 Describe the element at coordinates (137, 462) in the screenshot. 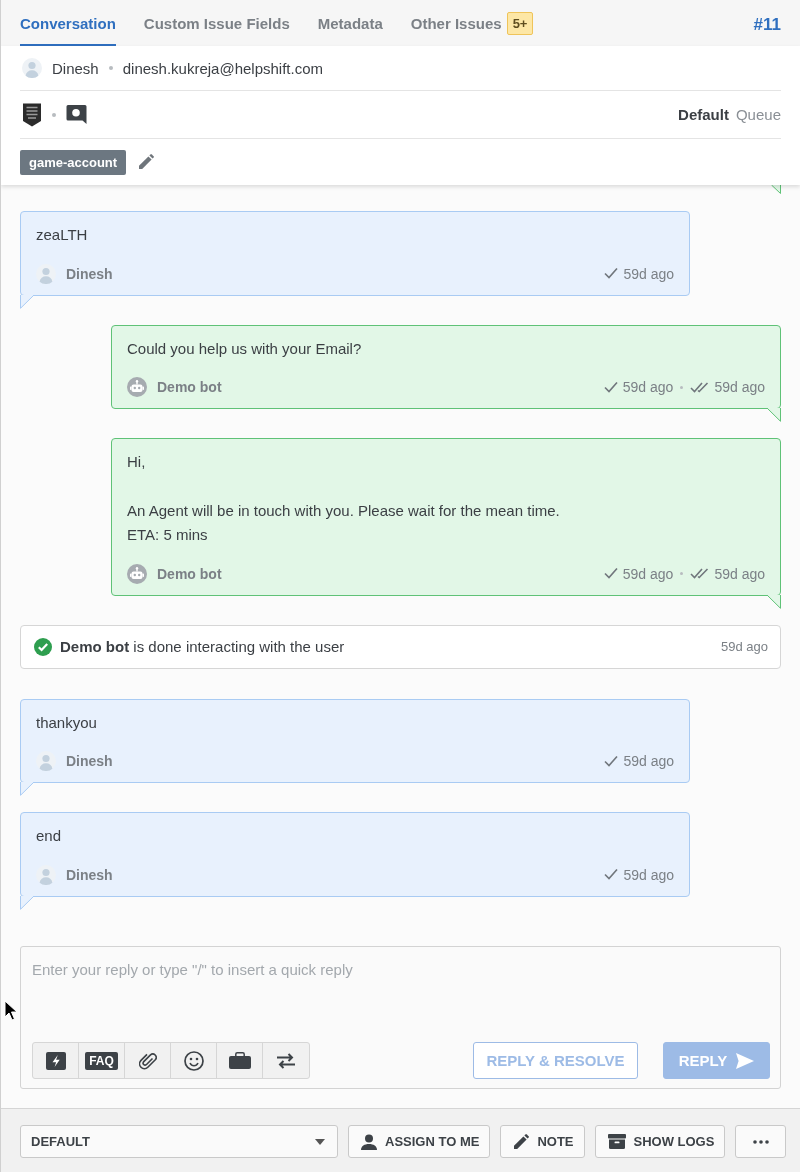

I see `message-text: Hi,` at that location.